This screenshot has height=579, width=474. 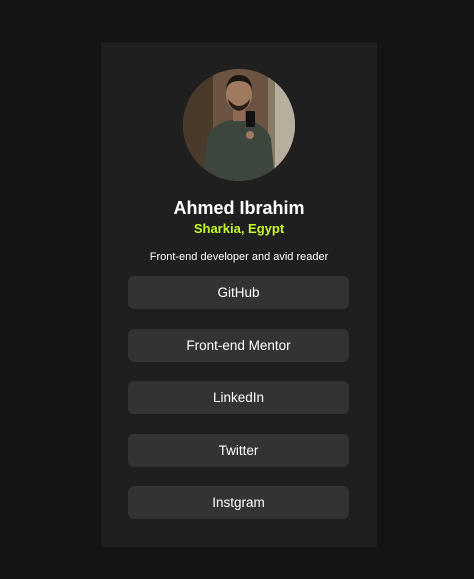 I want to click on profile-location: Sharkia, Egypt, so click(x=239, y=228).